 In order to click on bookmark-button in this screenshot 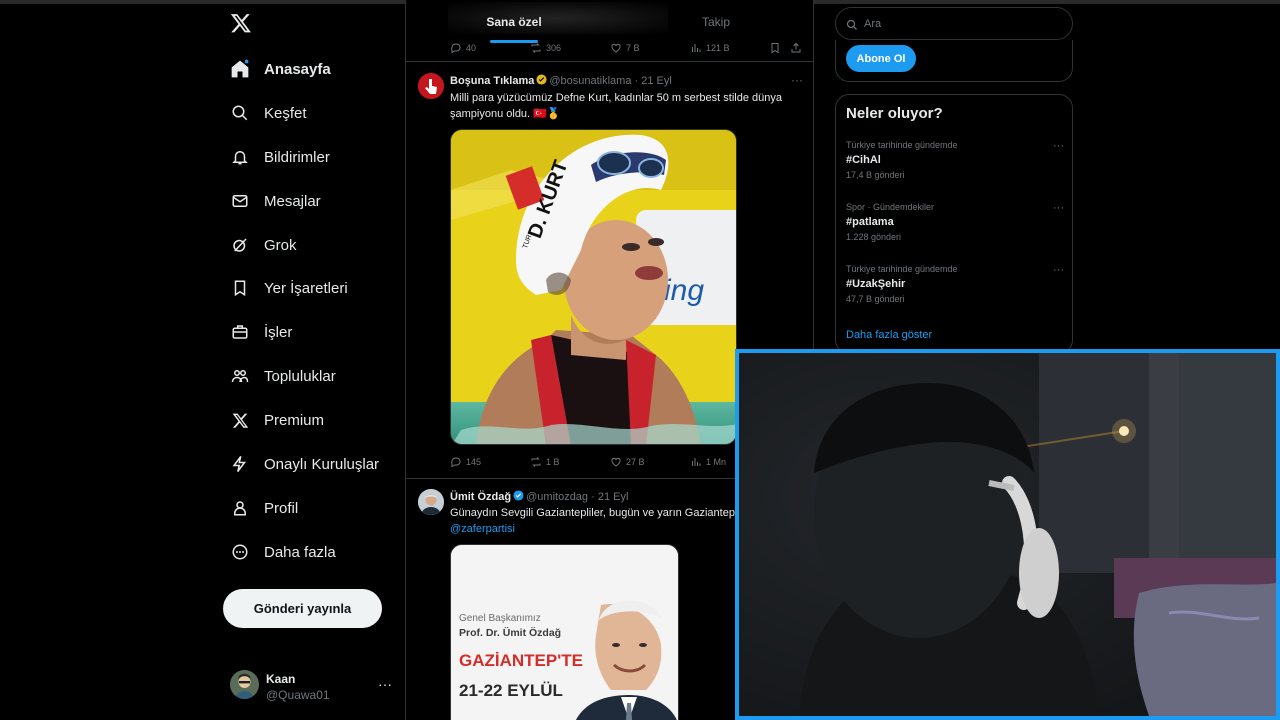, I will do `click(775, 48)`.